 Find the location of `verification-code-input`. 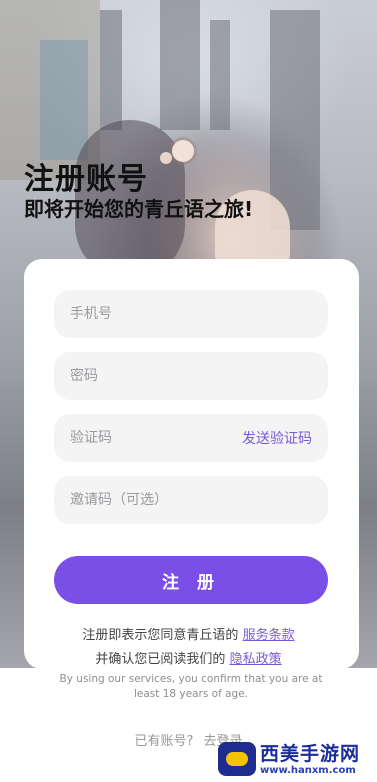

verification-code-input is located at coordinates (152, 438).